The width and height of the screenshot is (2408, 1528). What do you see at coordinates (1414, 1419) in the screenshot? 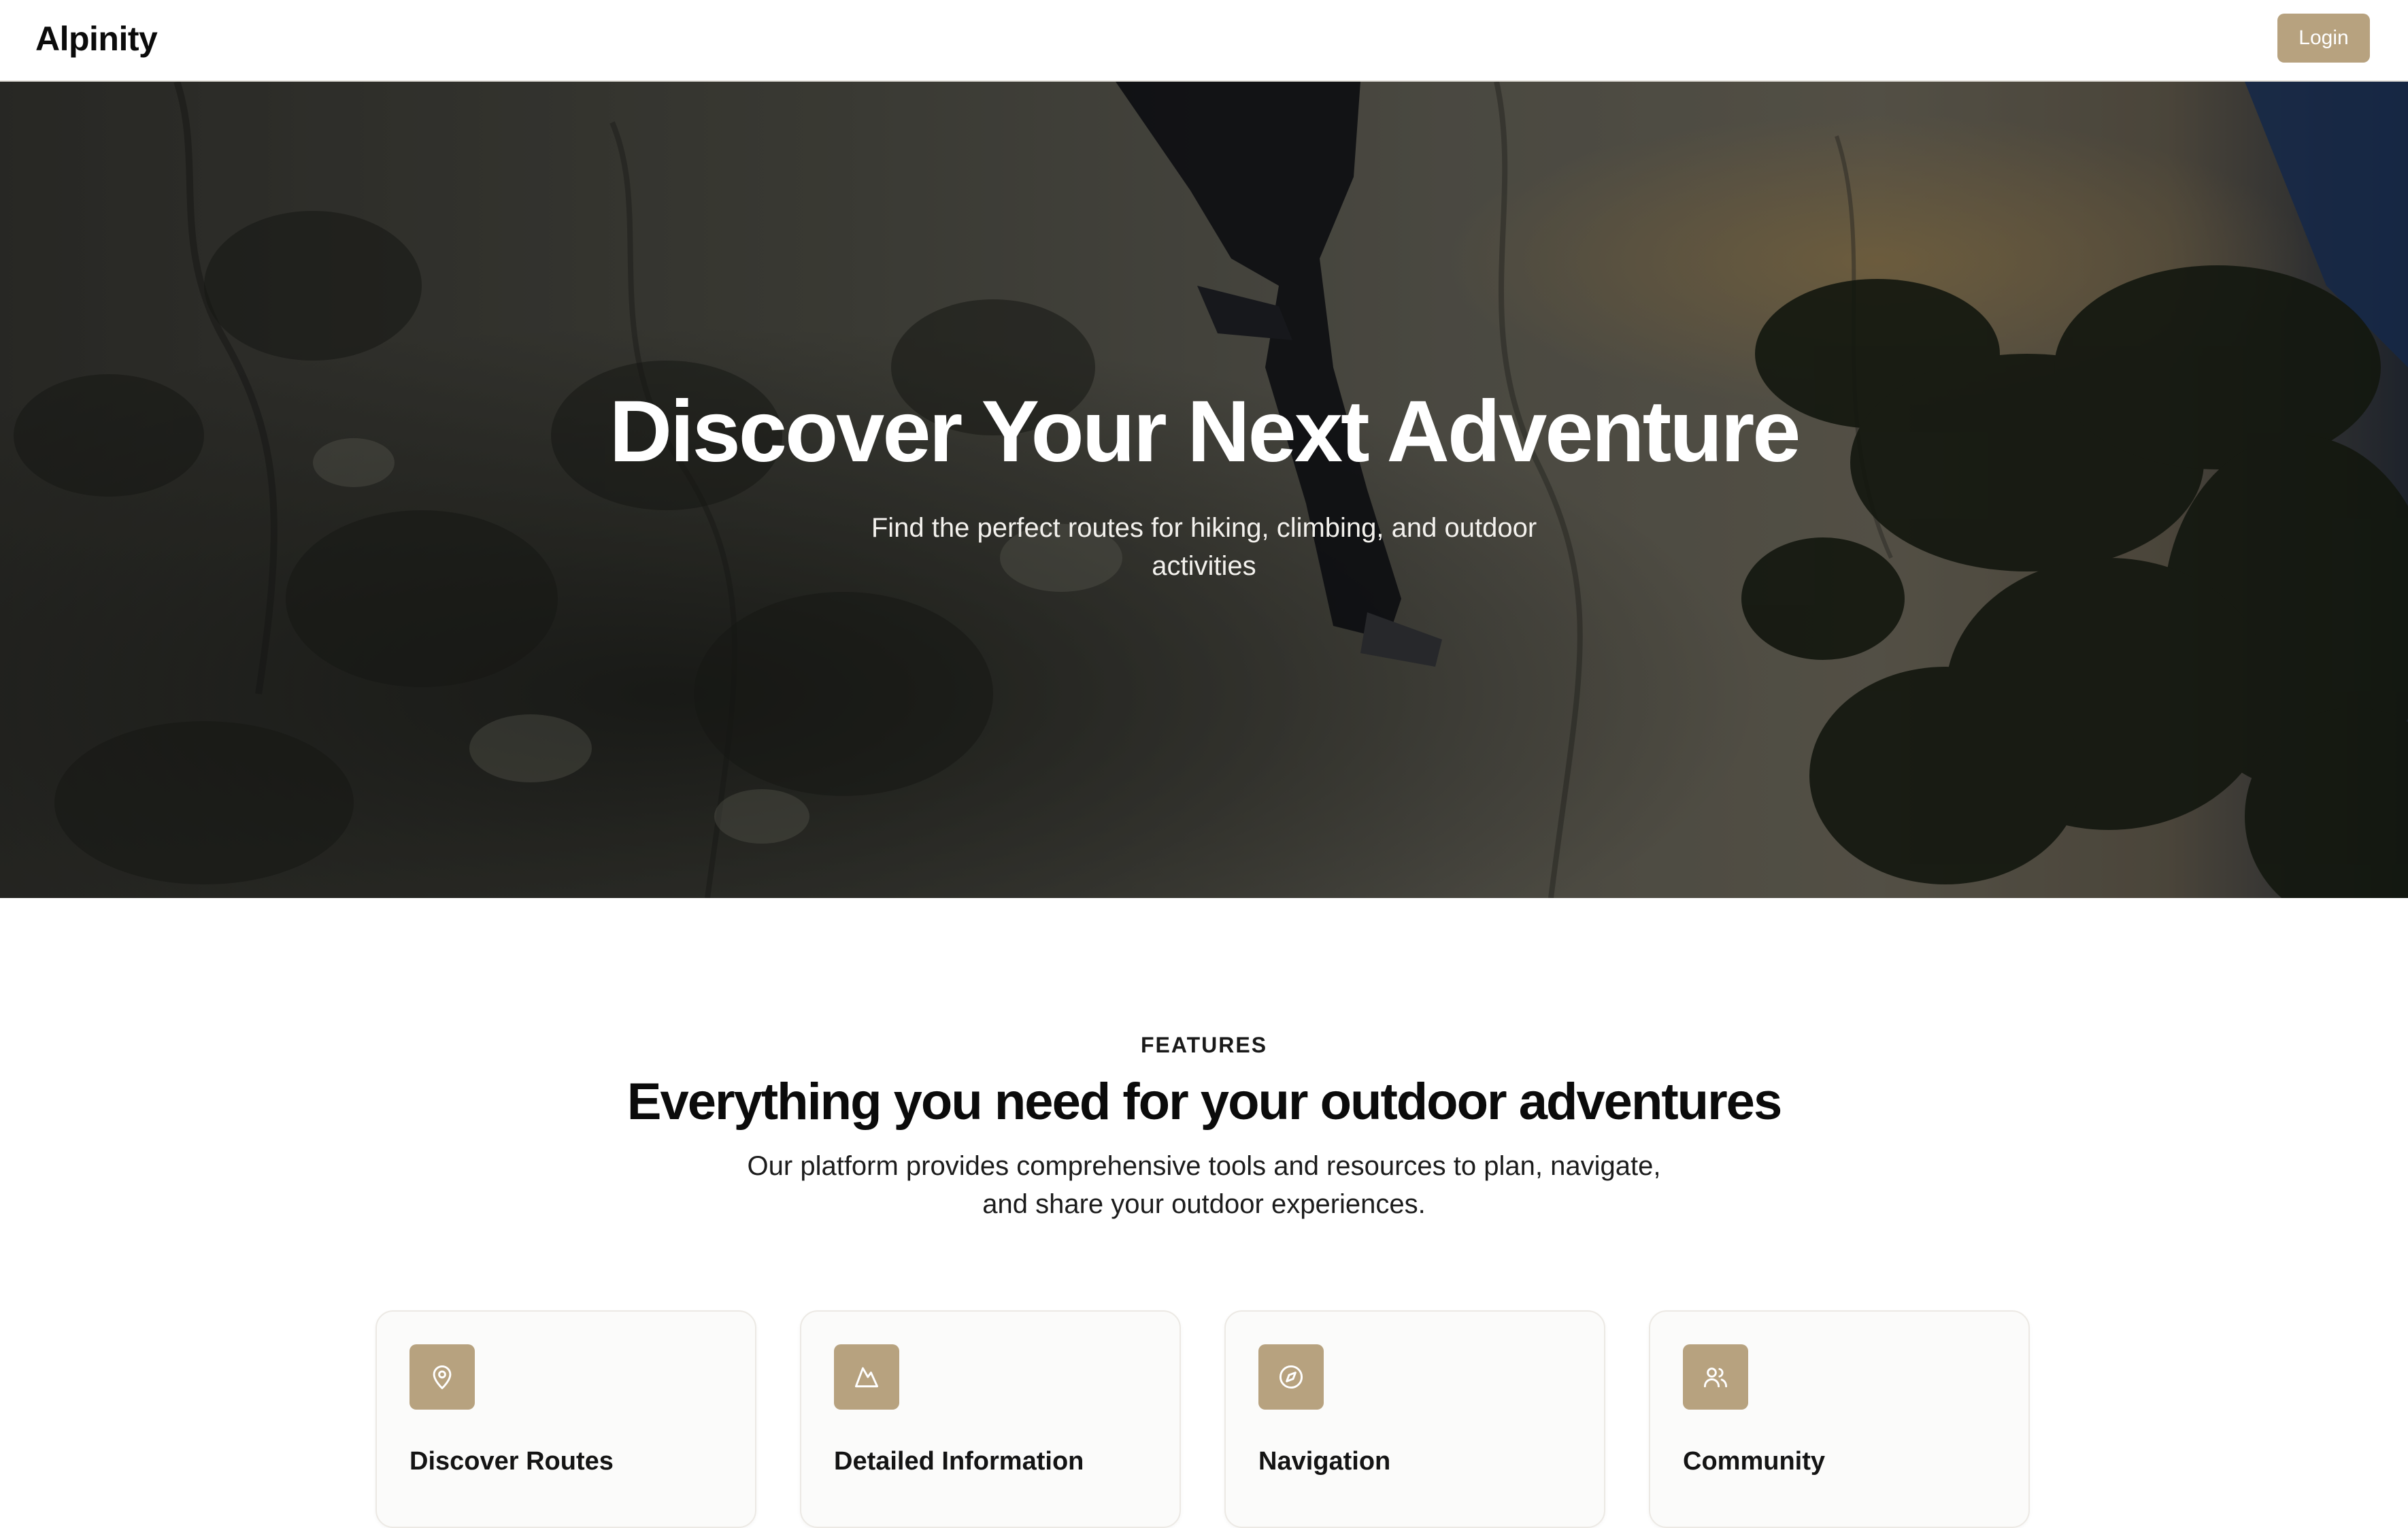
I see `feature-card-navigation: Navigation` at bounding box center [1414, 1419].